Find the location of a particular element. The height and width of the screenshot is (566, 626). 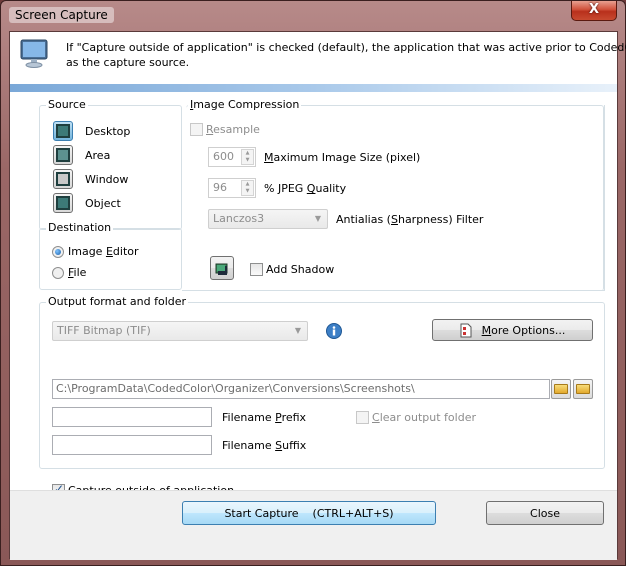

folder-new-icon is located at coordinates (583, 389).